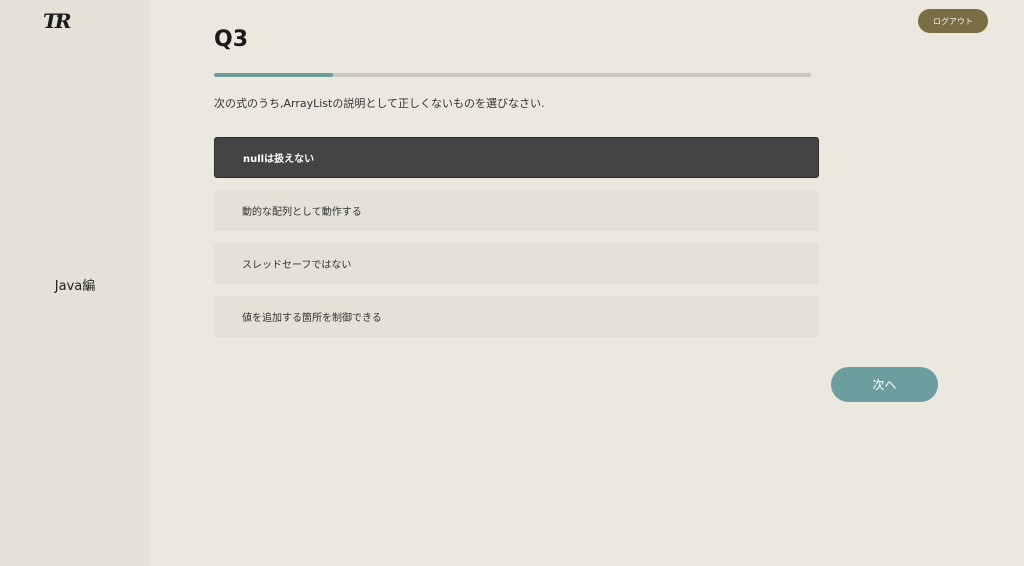 This screenshot has width=1024, height=566. I want to click on section-label: Java編, so click(75, 286).